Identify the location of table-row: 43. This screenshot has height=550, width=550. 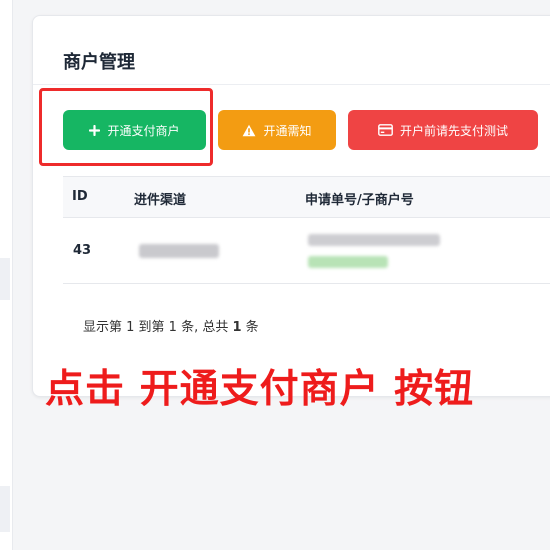
(306, 251).